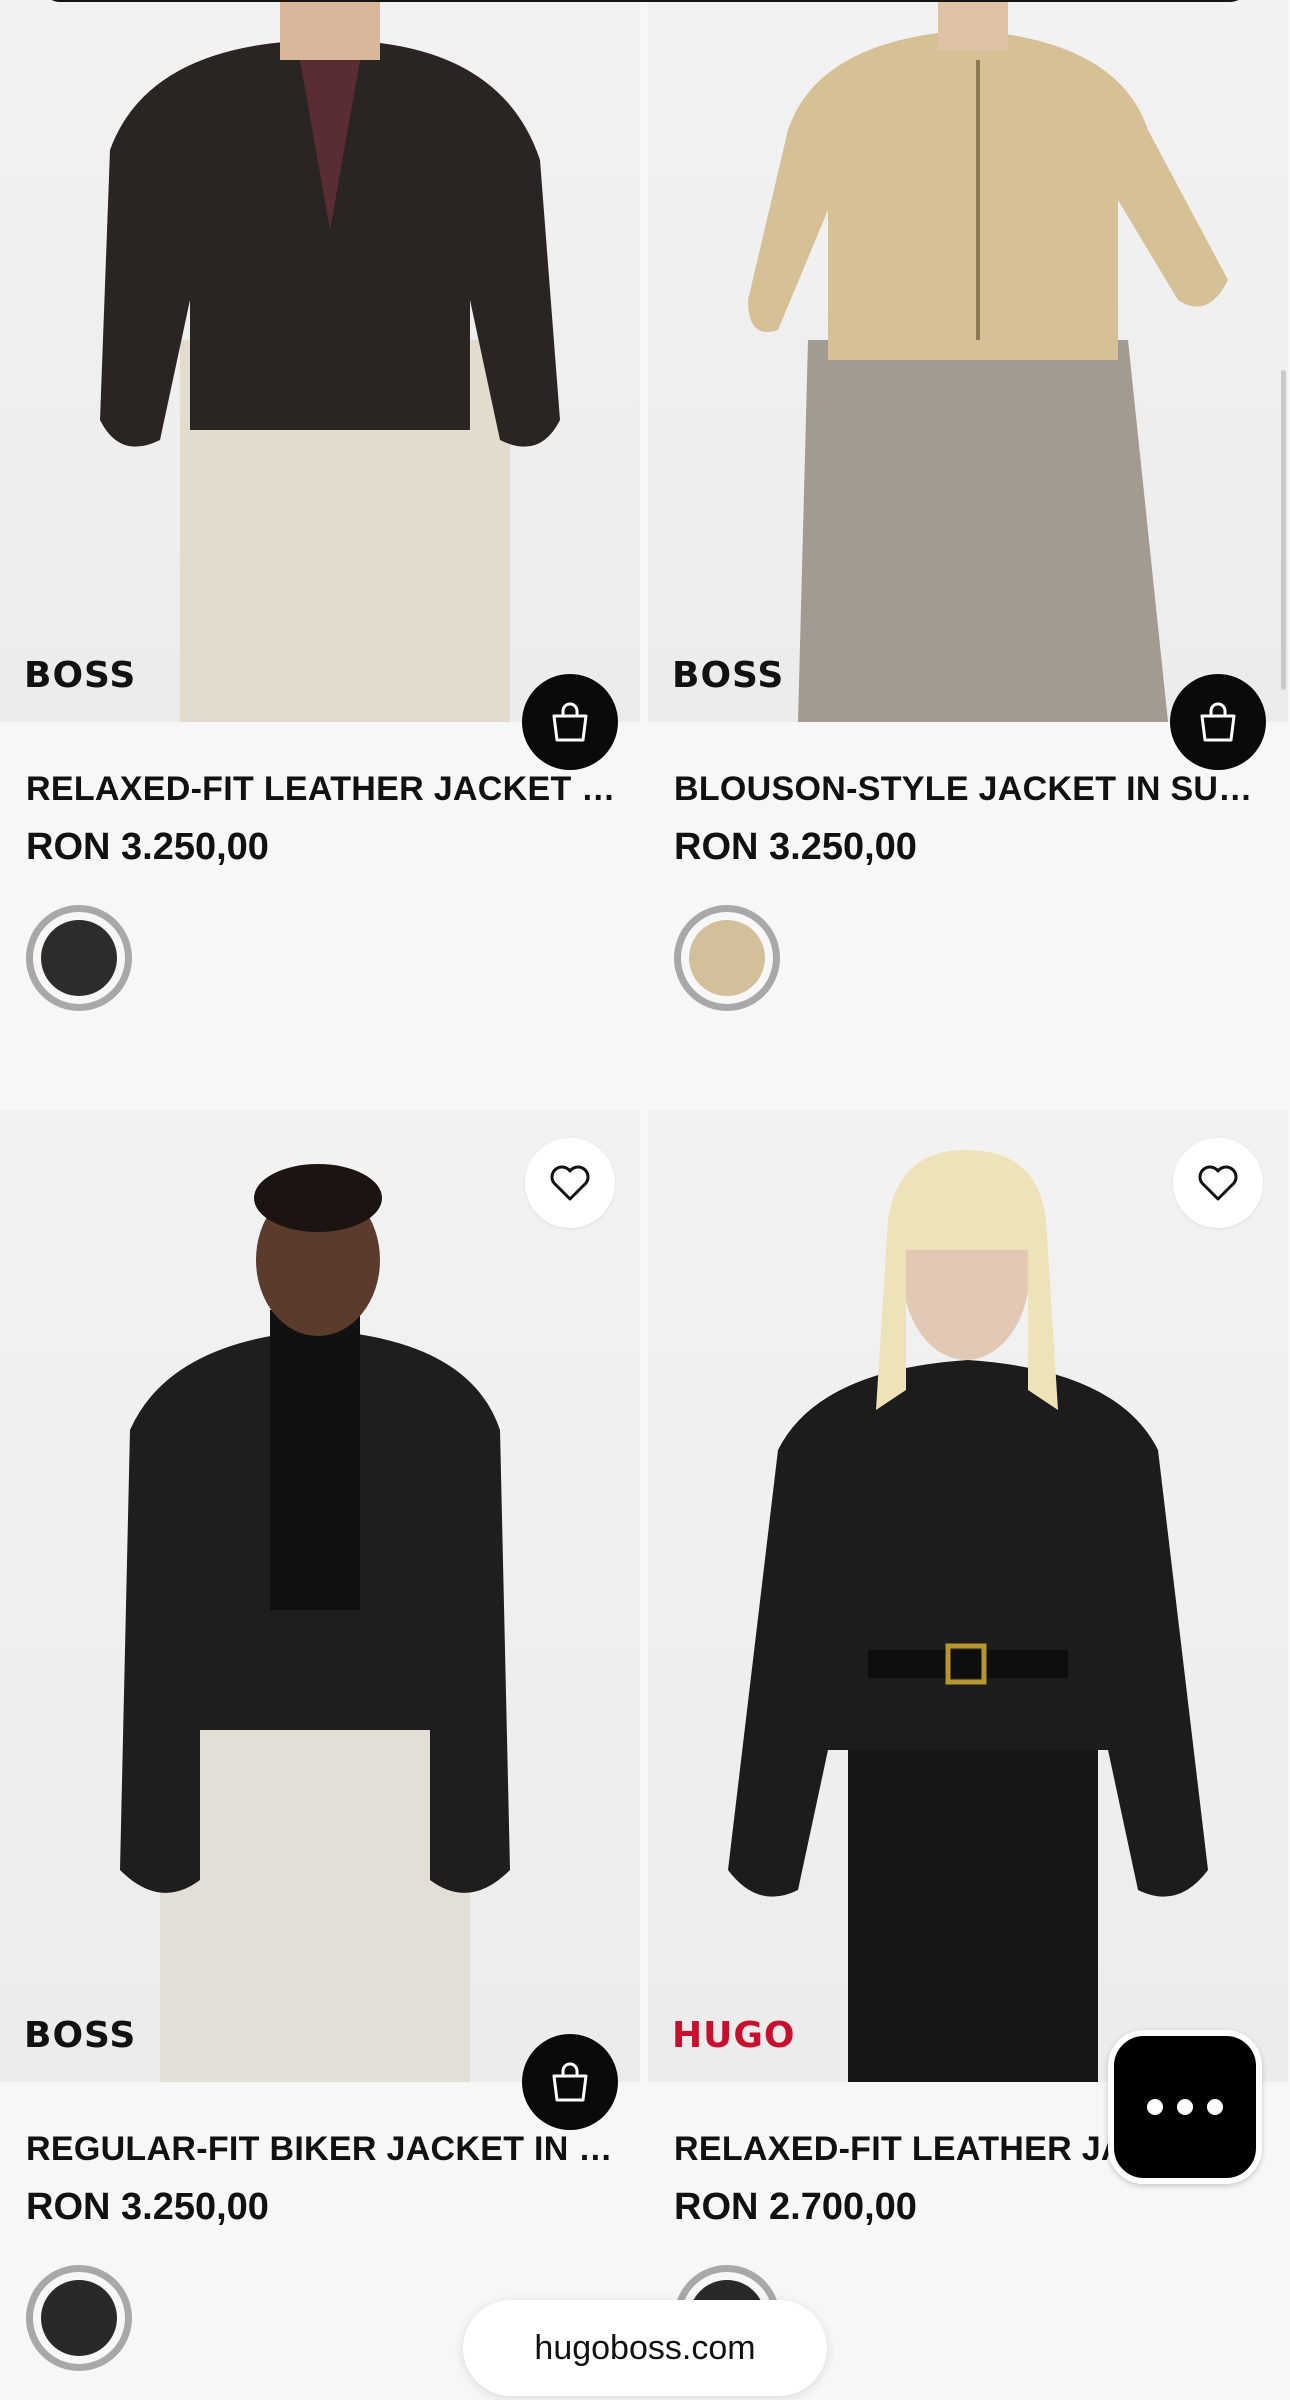  I want to click on chat-dots-icon, so click(1185, 2107).